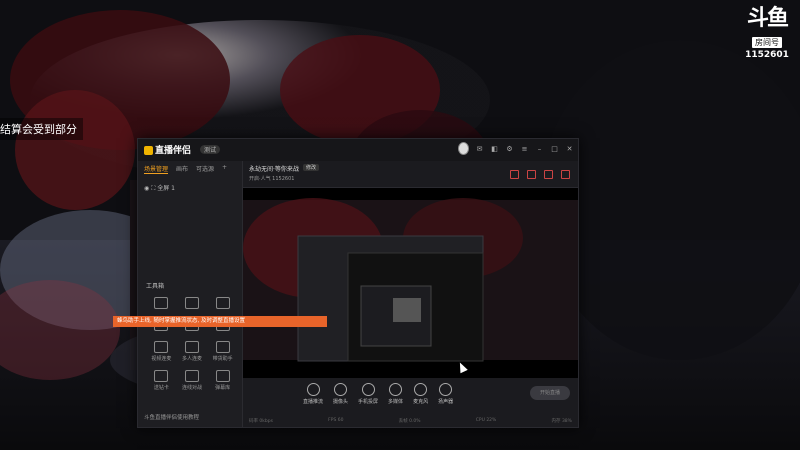 The image size is (800, 450). I want to click on camera-button: 摄像头, so click(340, 394).